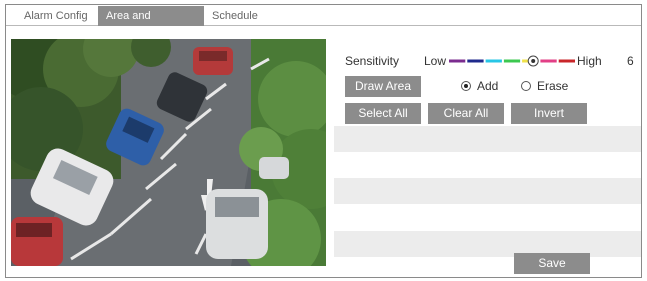  I want to click on draw-area-button: Draw Area, so click(383, 86).